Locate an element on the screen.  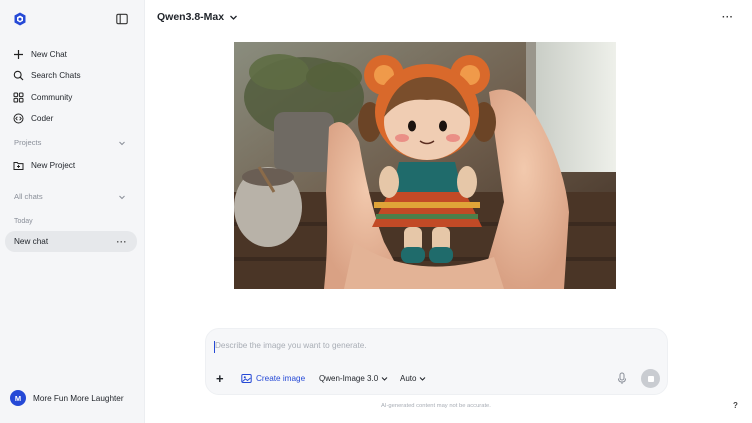
search-icon is located at coordinates (18, 75).